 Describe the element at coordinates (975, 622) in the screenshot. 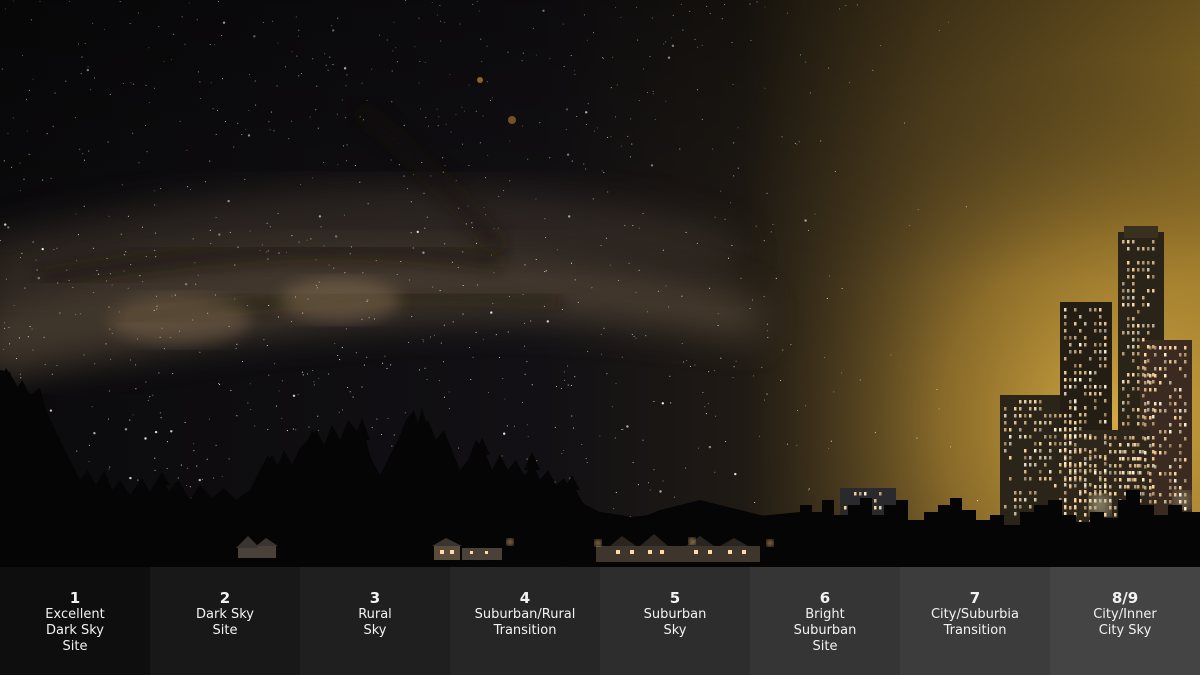

I see `scale-label: City/Suburbia Transition` at that location.